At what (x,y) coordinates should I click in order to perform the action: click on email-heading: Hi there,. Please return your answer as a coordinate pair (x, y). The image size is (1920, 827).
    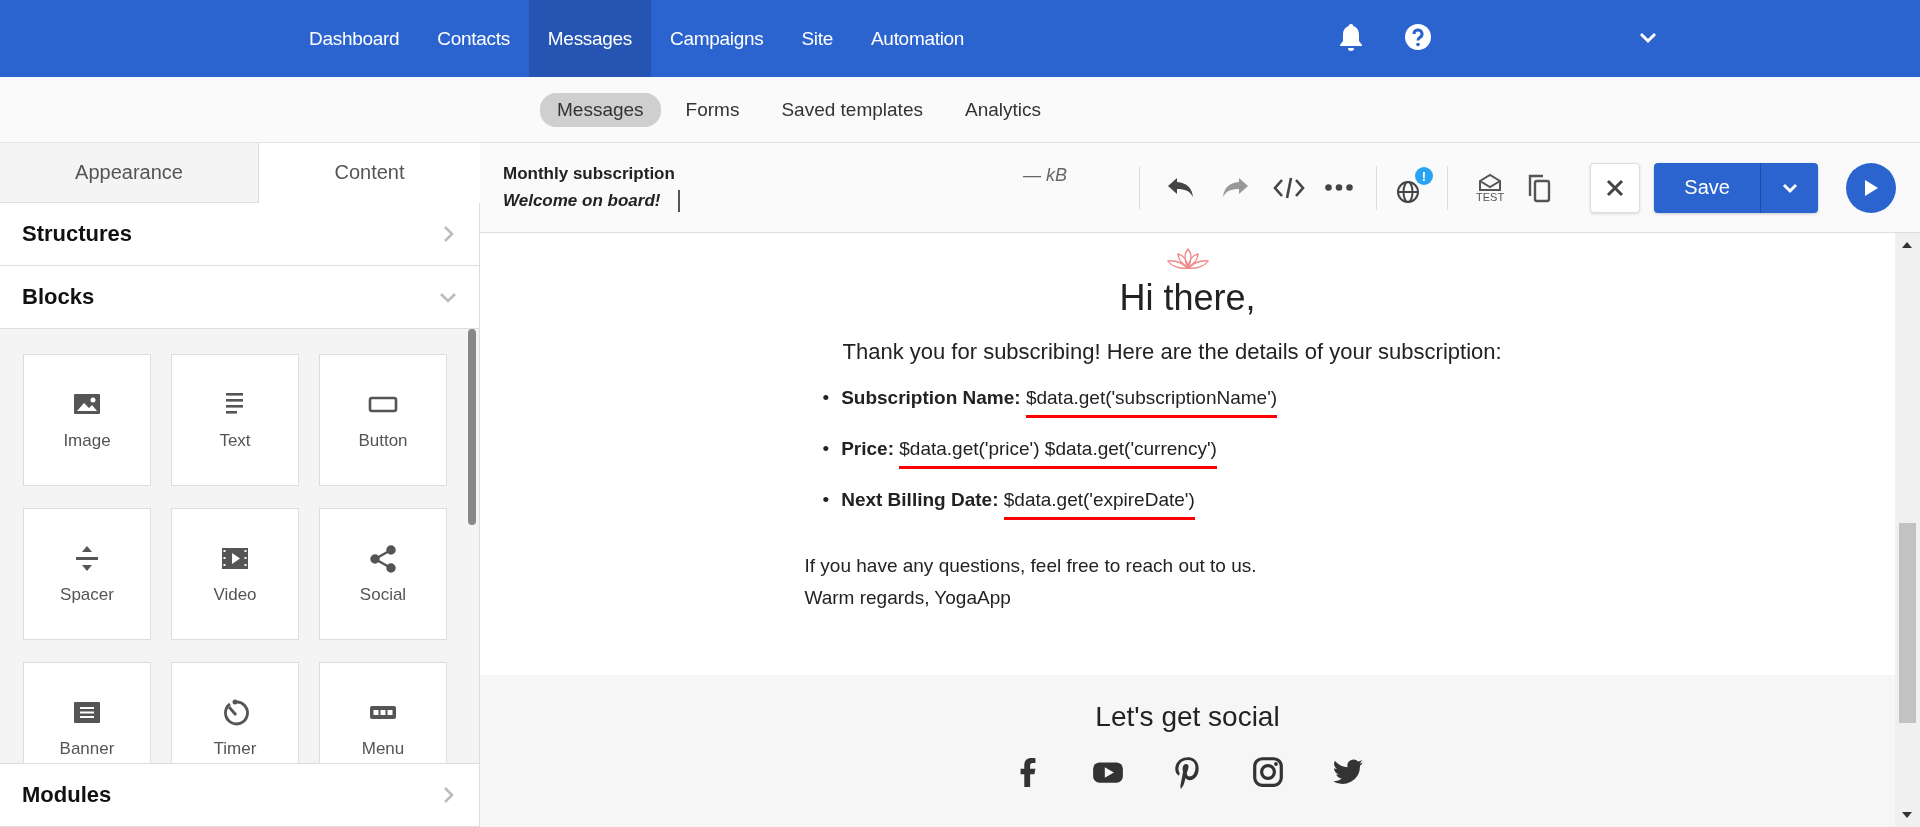
    Looking at the image, I should click on (1187, 298).